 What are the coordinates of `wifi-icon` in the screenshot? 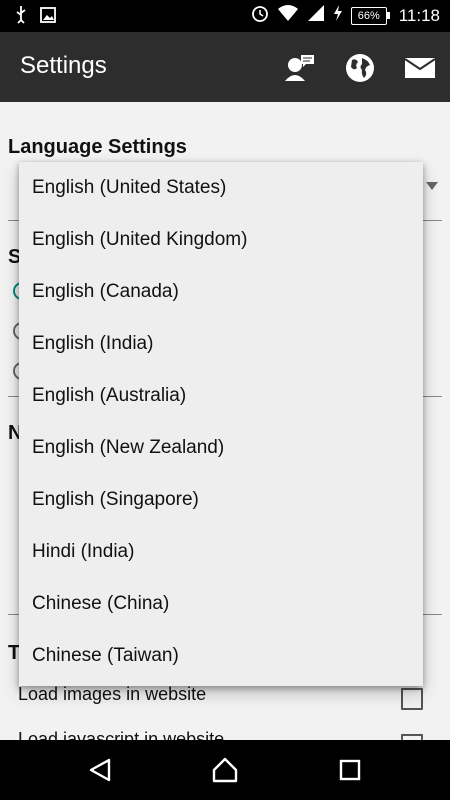 It's located at (288, 15).